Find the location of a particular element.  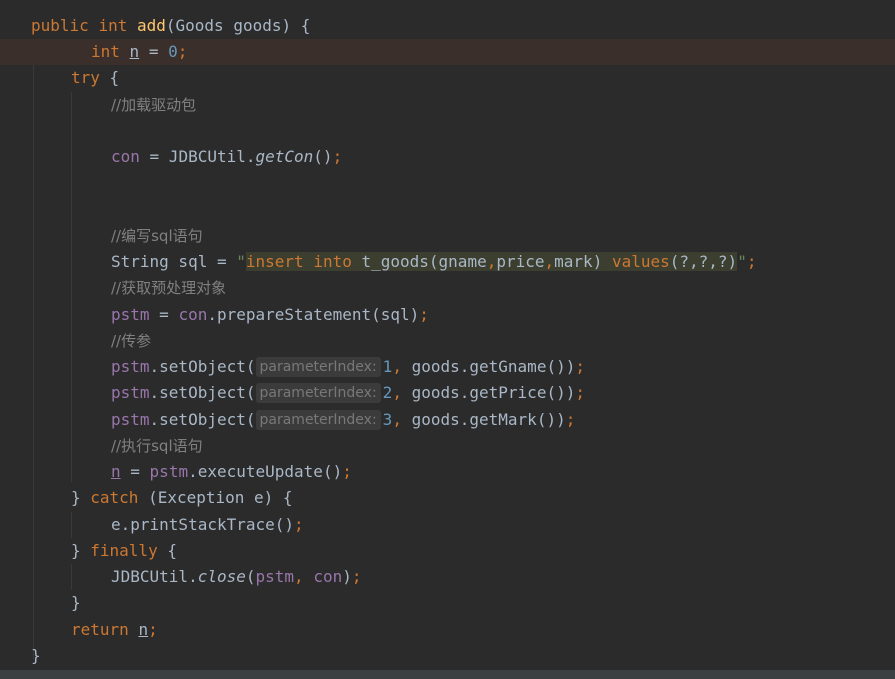

horizontal-scrollbar is located at coordinates (447, 674).